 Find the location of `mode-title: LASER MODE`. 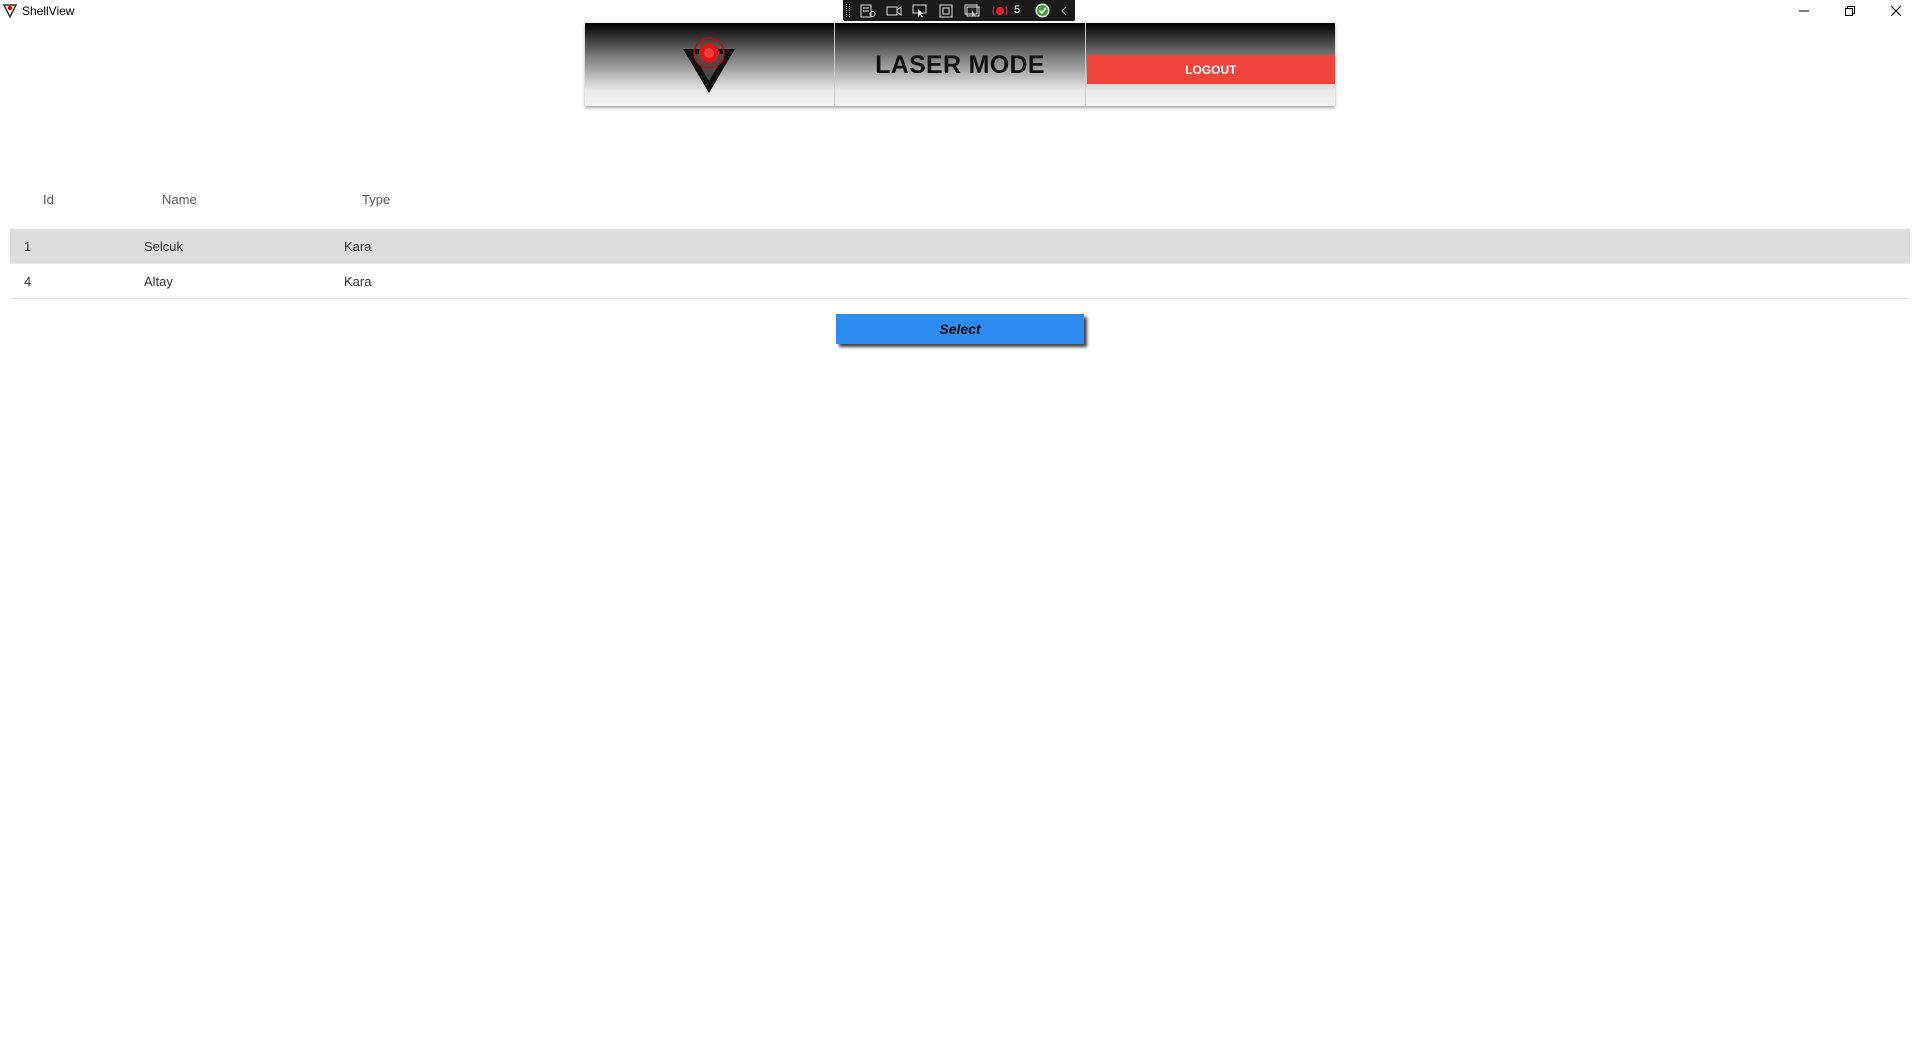

mode-title: LASER MODE is located at coordinates (960, 65).